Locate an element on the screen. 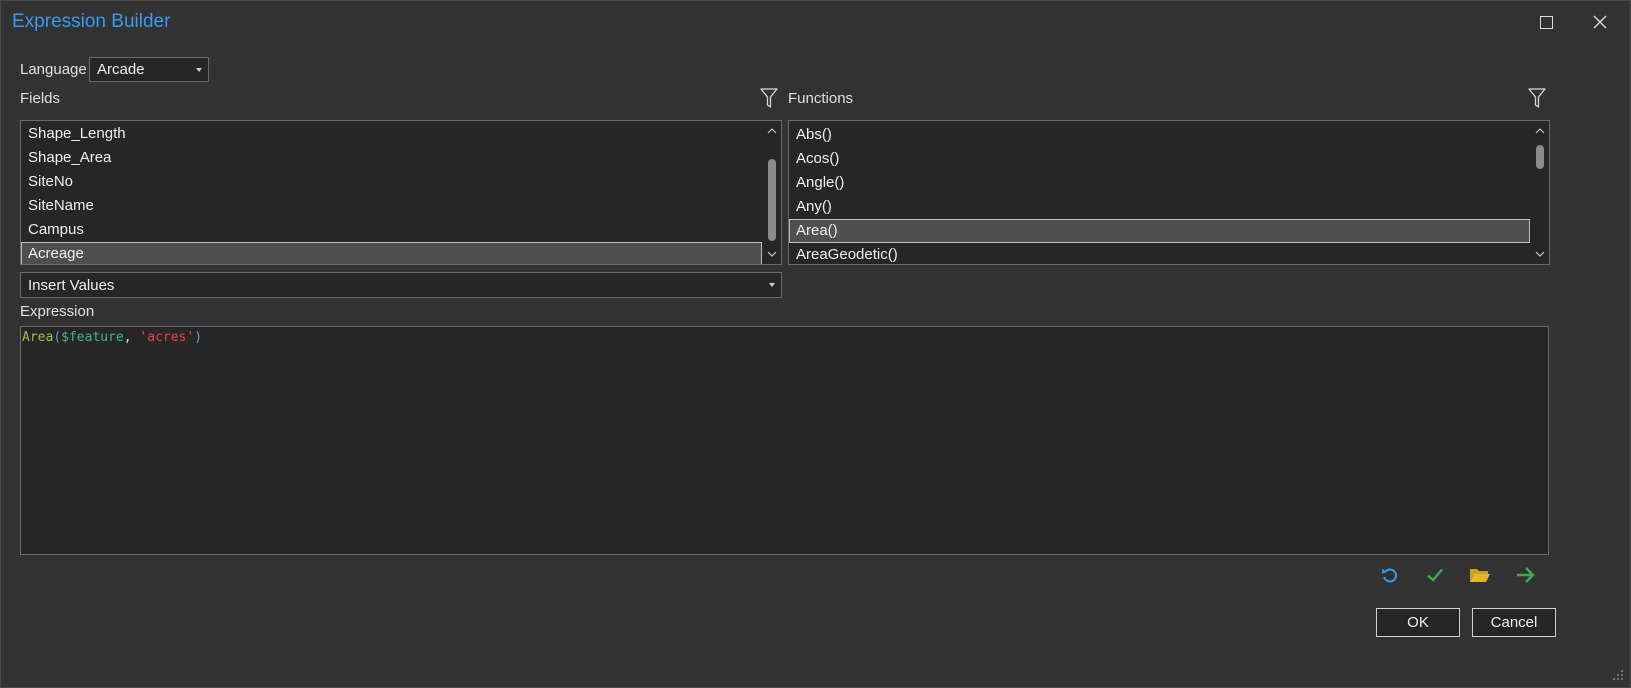 Image resolution: width=1631 pixels, height=688 pixels. language-value: Arcade is located at coordinates (121, 69).